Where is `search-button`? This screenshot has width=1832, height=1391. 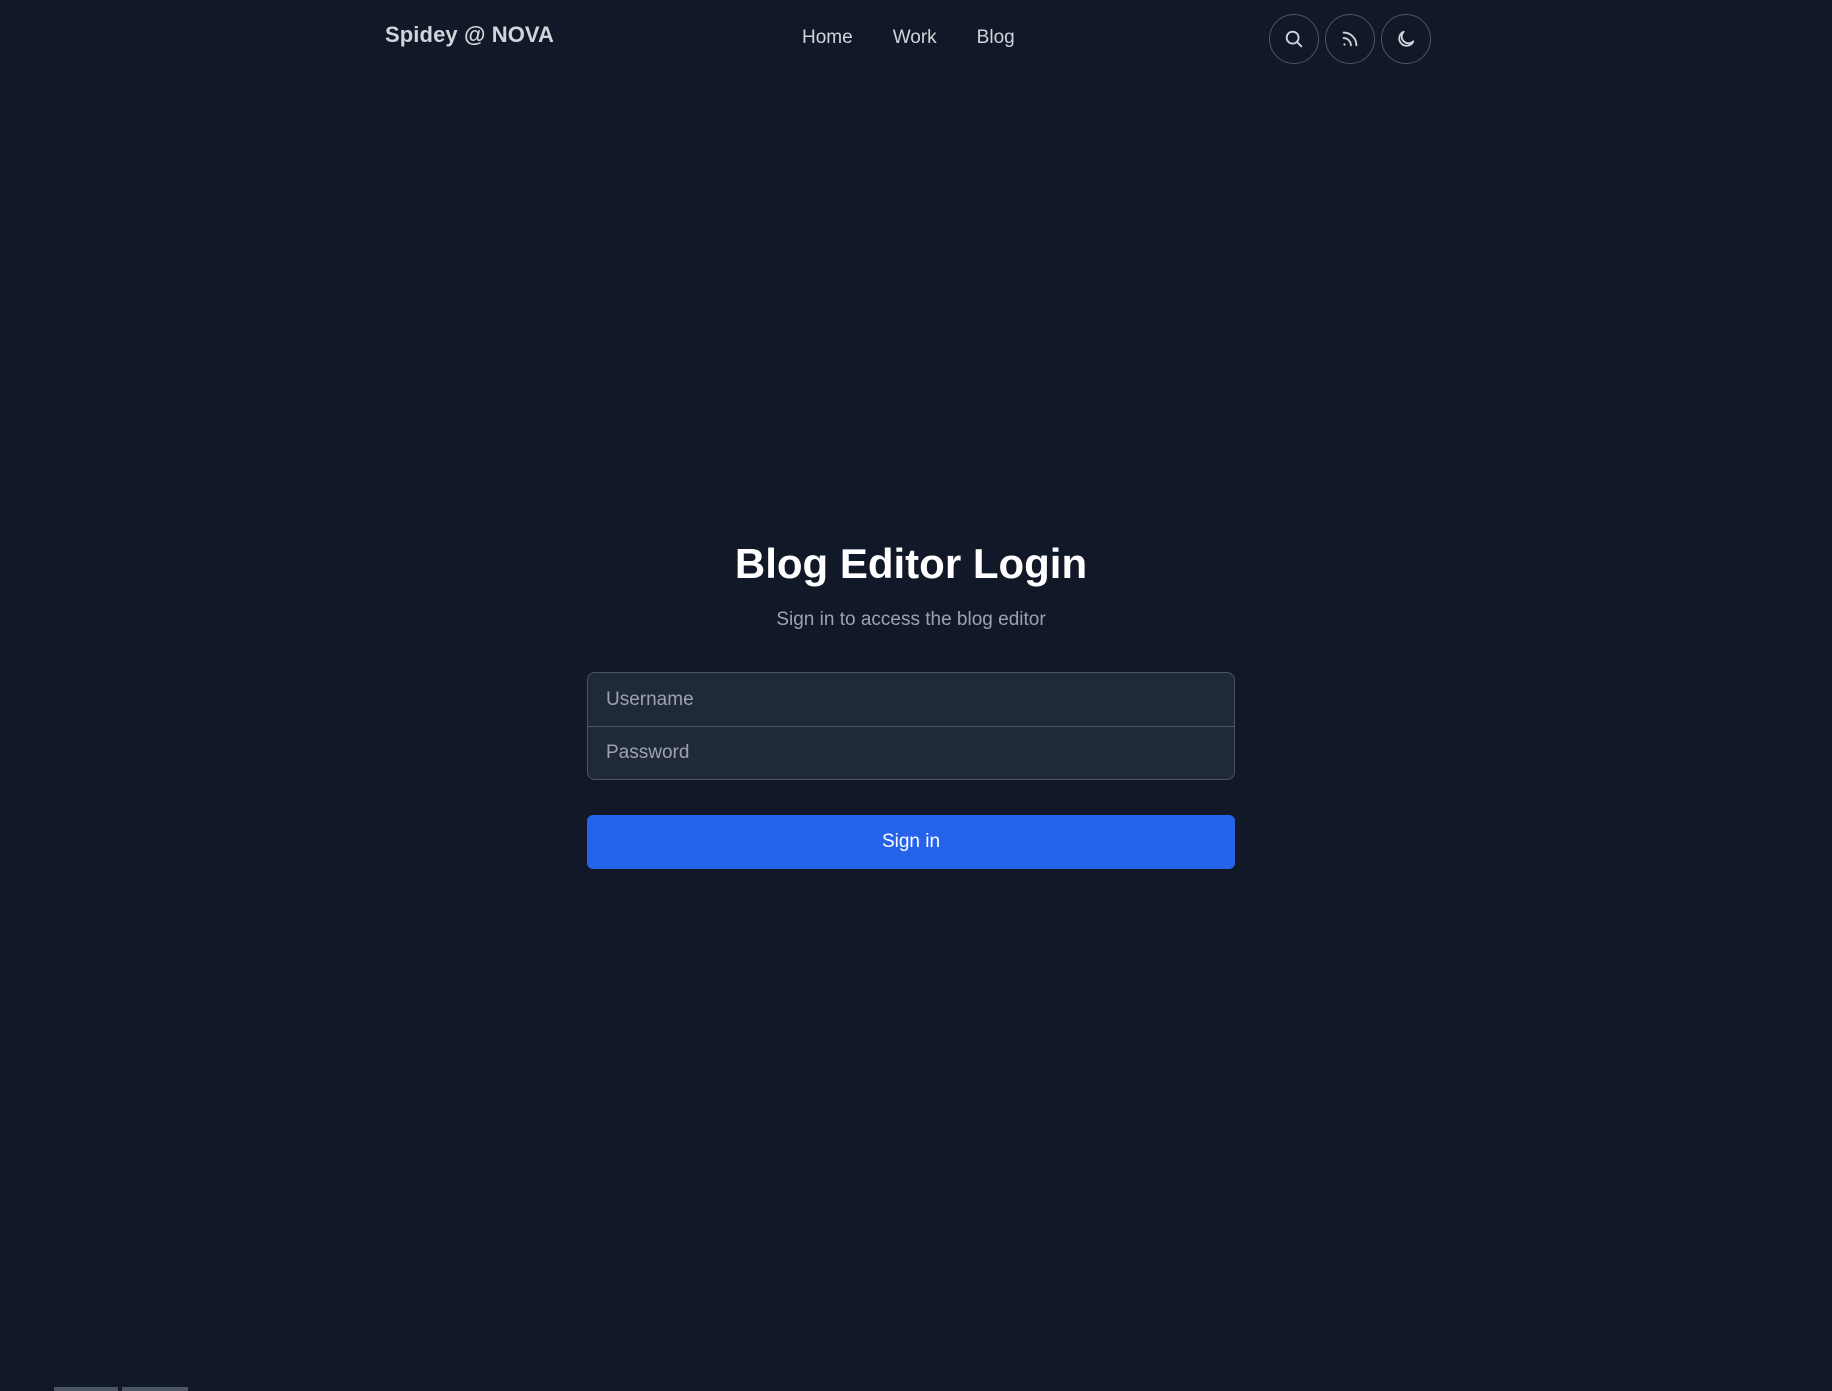 search-button is located at coordinates (1294, 39).